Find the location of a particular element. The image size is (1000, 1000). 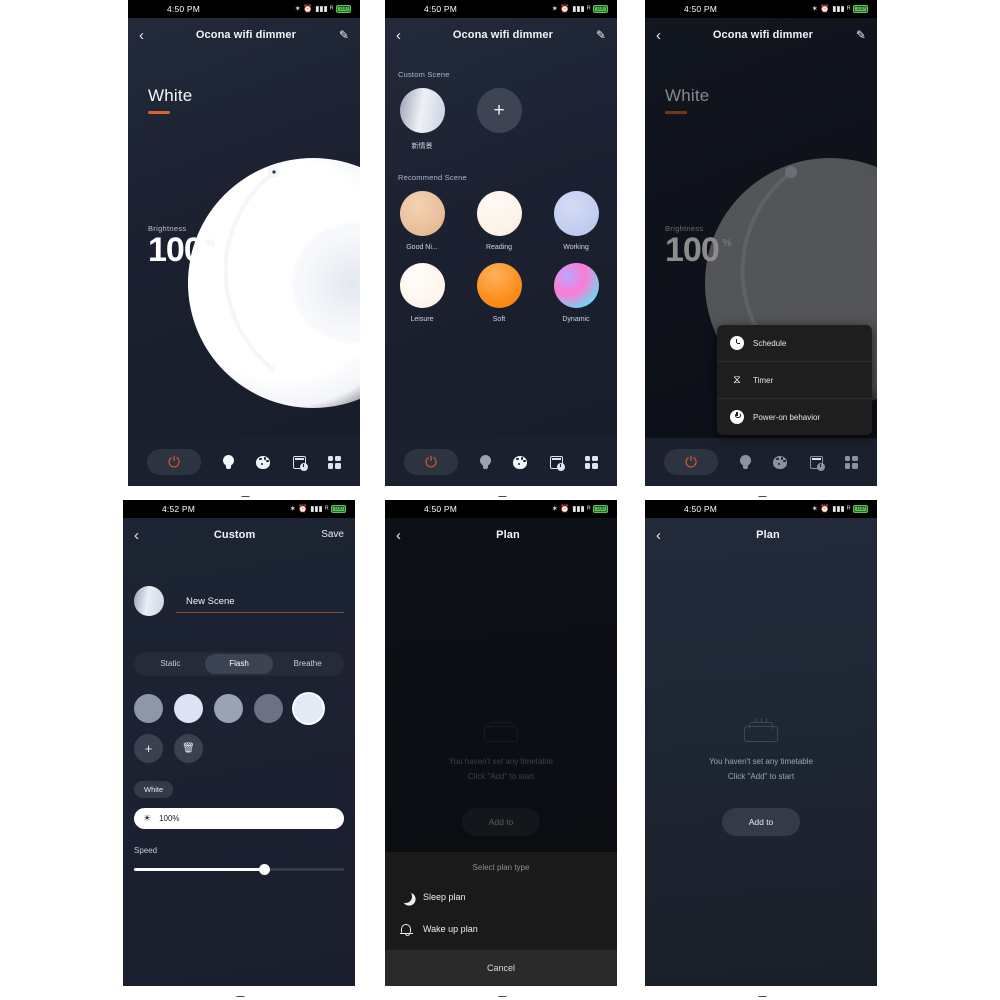

battery-level: 100 is located at coordinates (600, 509).